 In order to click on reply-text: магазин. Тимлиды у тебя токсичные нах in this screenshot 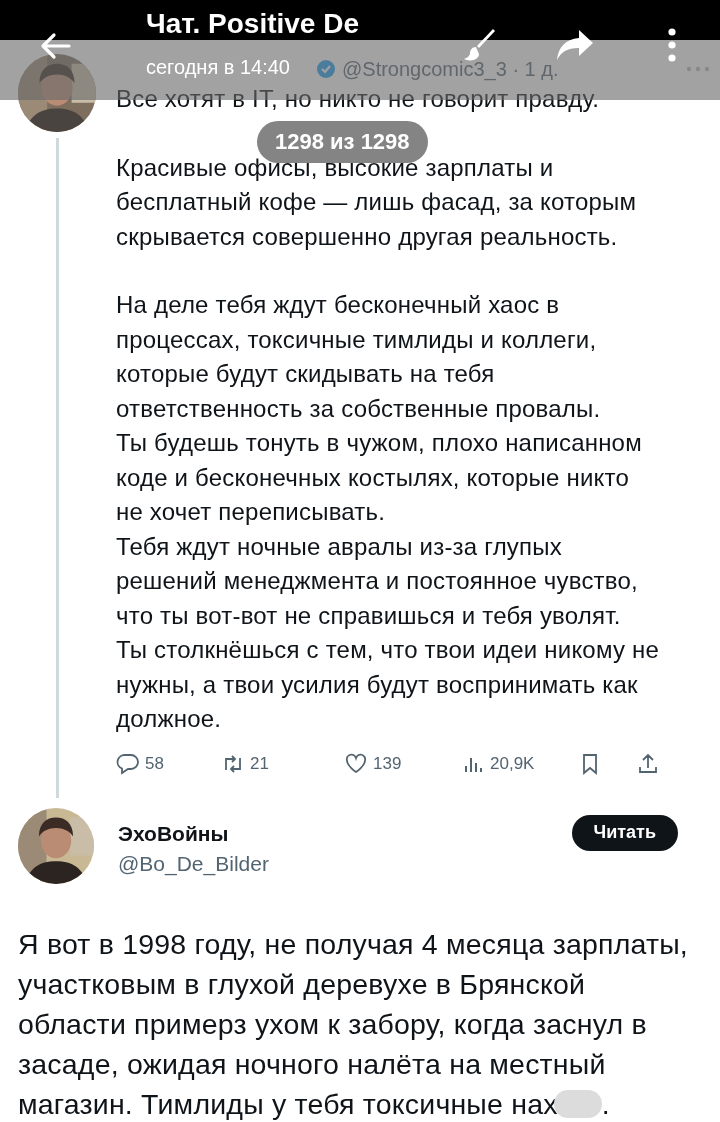, I will do `click(288, 1104)`.